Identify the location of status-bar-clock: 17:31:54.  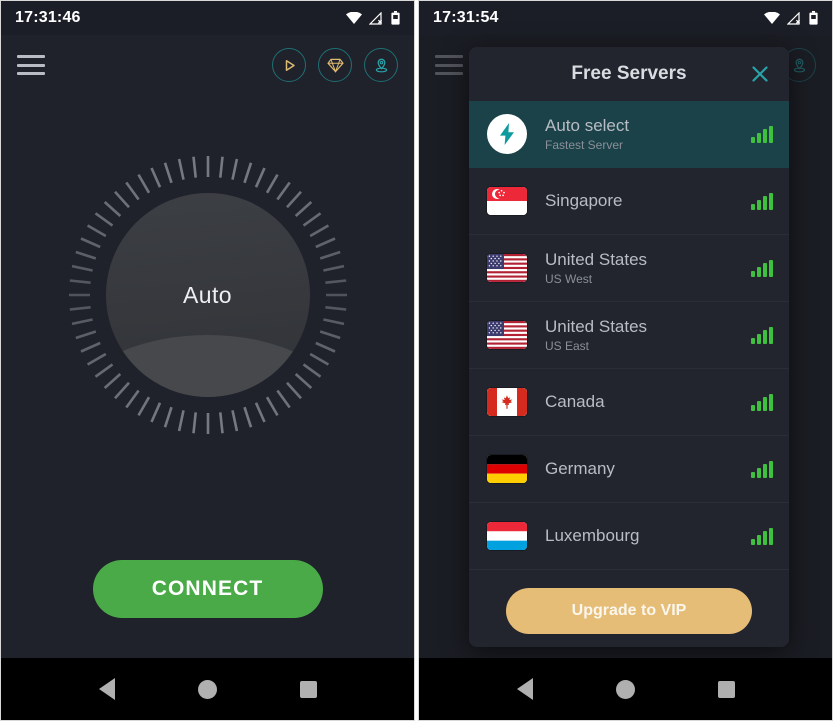
(466, 17).